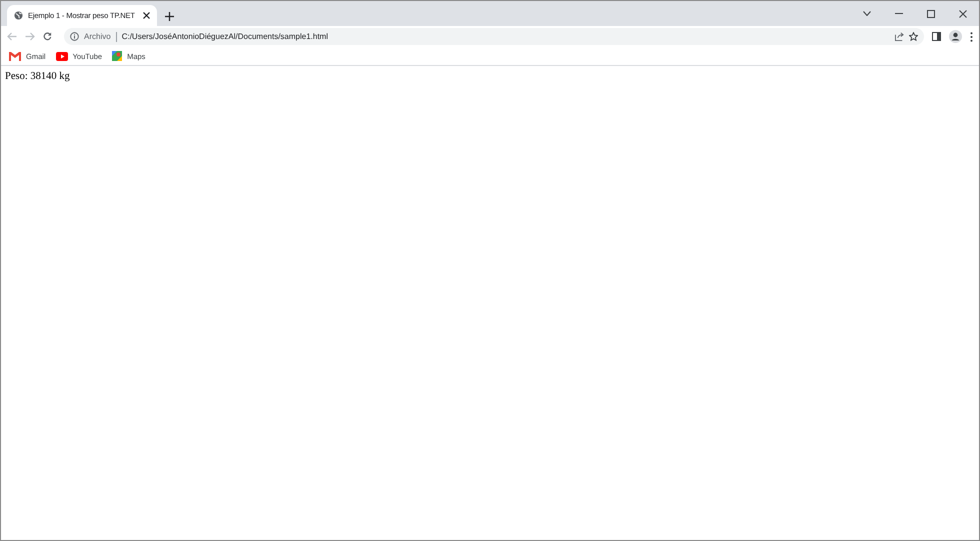 This screenshot has height=541, width=980. Describe the element at coordinates (955, 36) in the screenshot. I see `profile-avatar-icon` at that location.